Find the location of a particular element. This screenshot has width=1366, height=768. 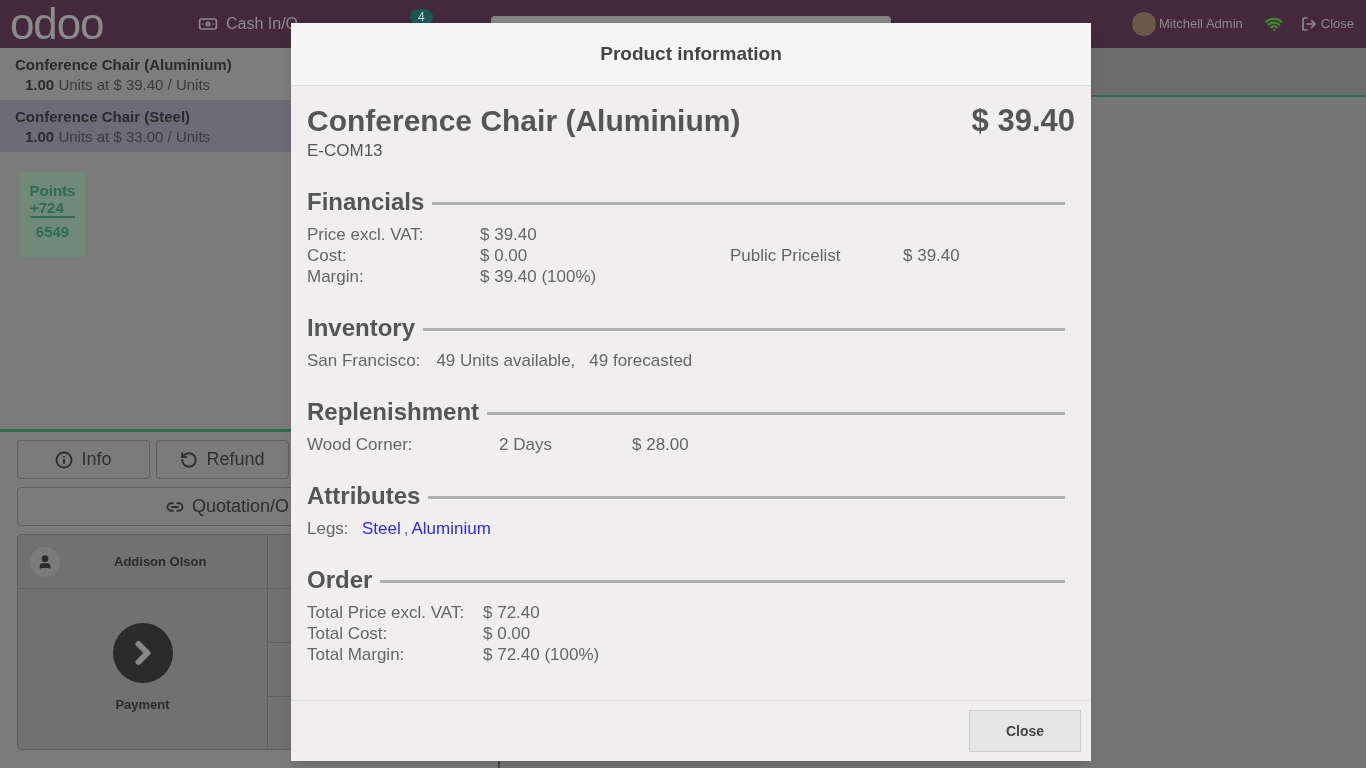

section-title: Order is located at coordinates (340, 579).